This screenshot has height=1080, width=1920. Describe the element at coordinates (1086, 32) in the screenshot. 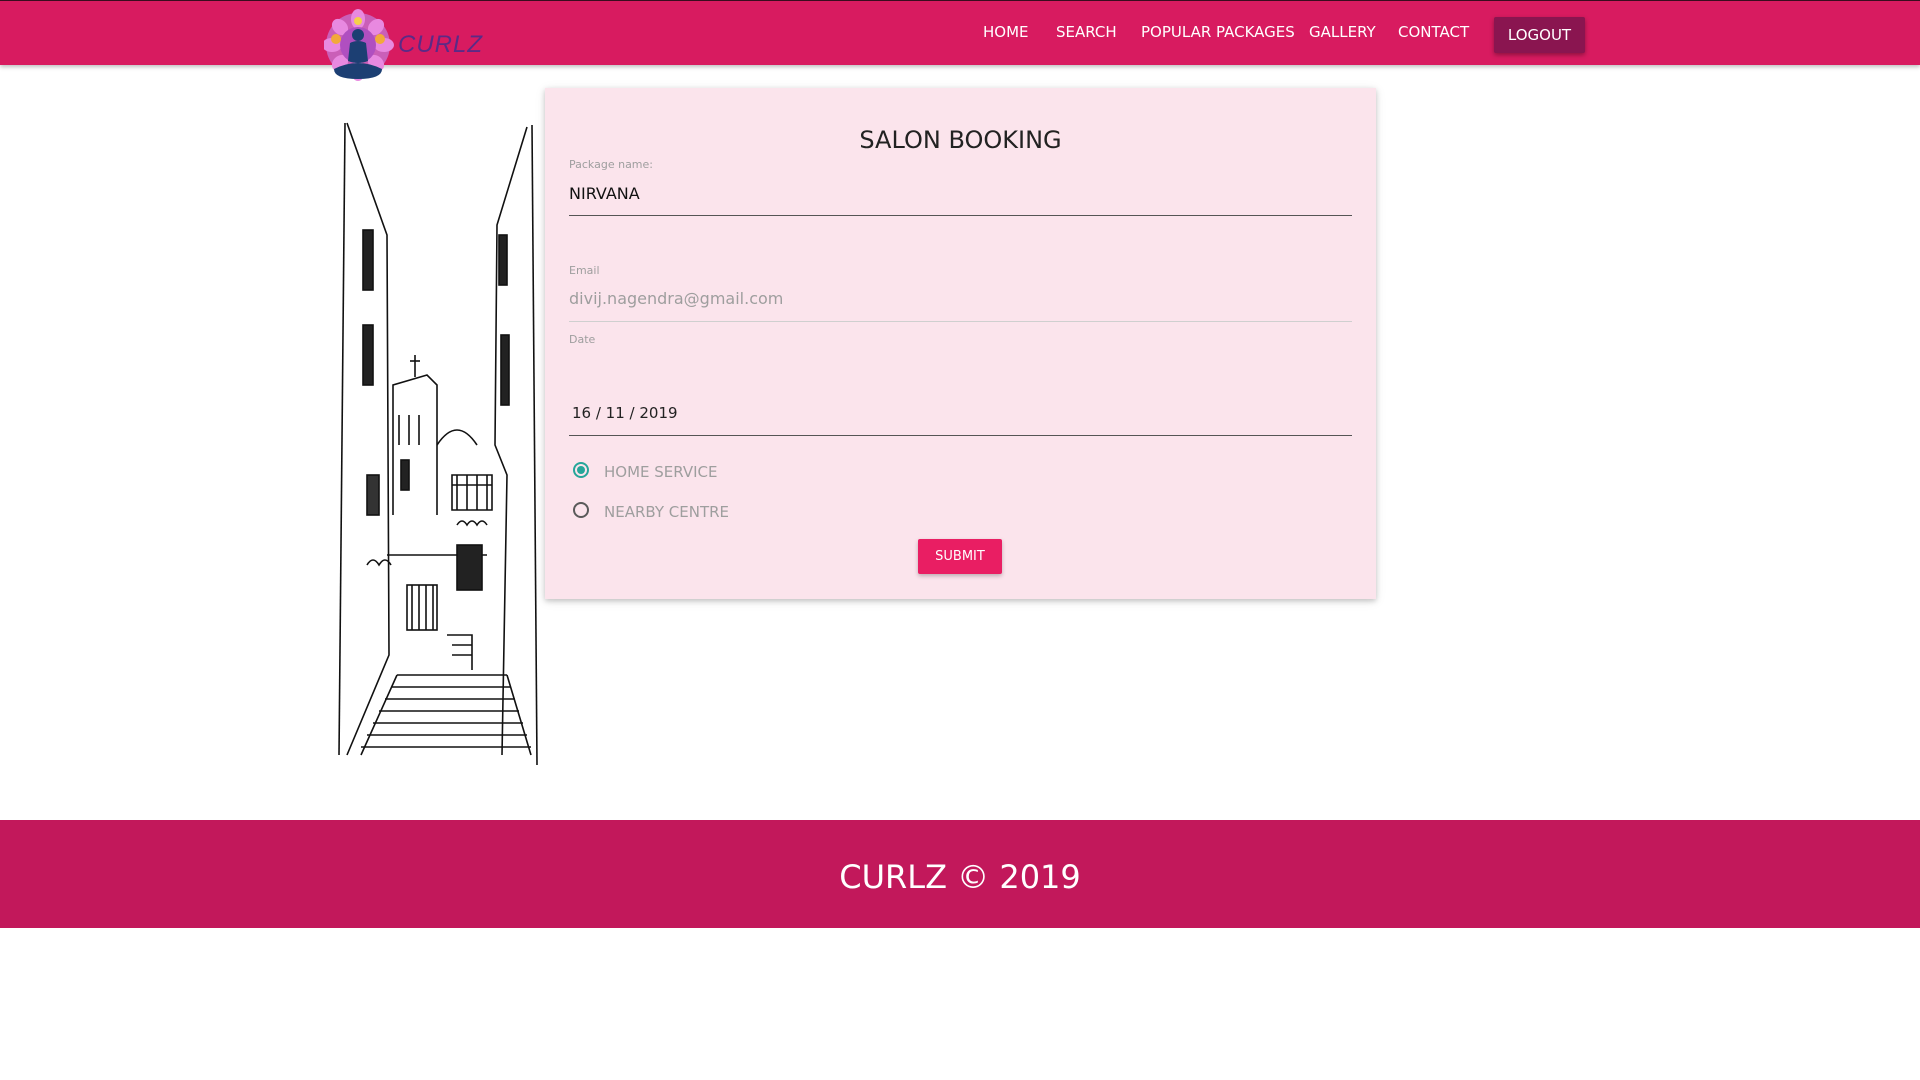

I see `nav-search-link: SEARCH` at that location.